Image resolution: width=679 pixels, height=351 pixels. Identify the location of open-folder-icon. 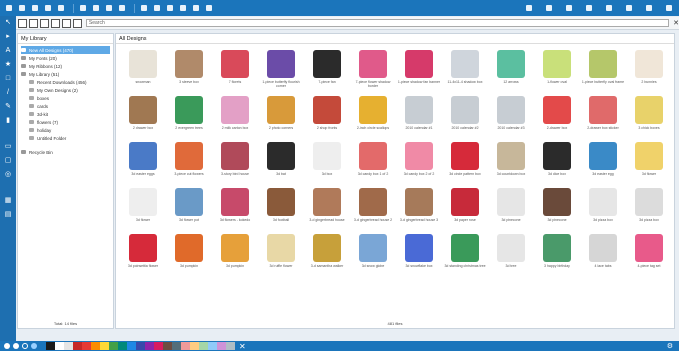
(21, 8).